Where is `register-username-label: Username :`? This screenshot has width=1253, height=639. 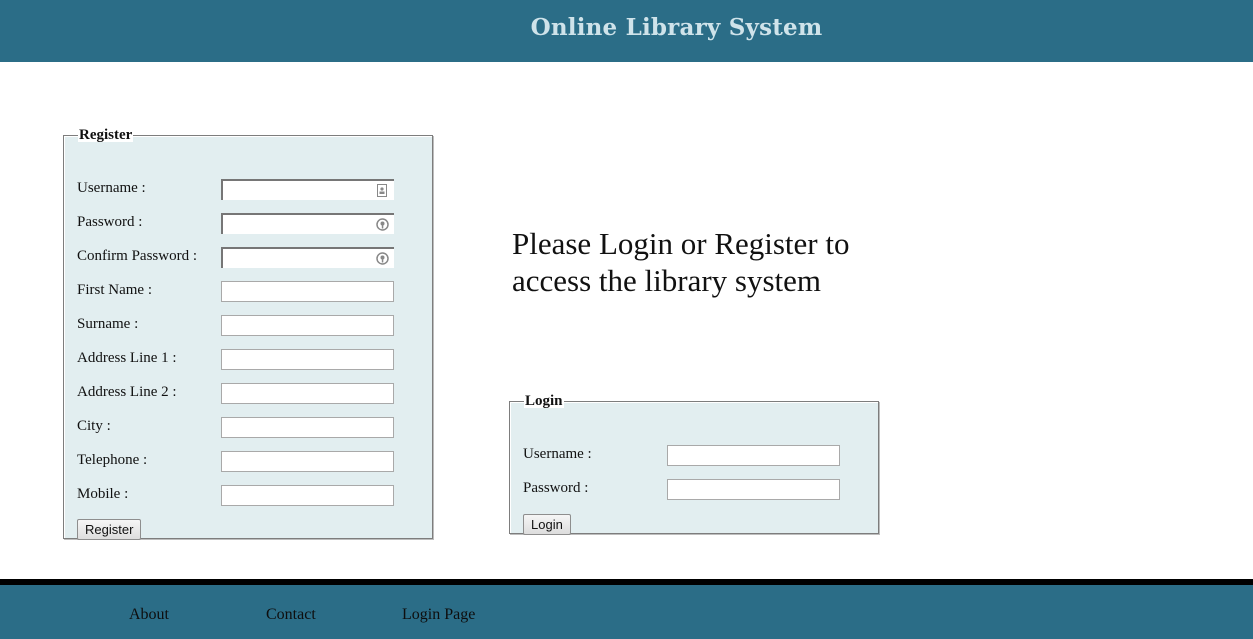 register-username-label: Username : is located at coordinates (111, 188).